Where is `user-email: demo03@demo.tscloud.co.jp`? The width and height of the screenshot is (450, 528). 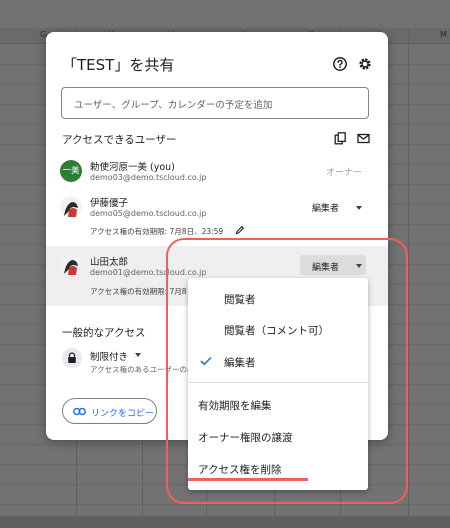
user-email: demo03@demo.tscloud.co.jp is located at coordinates (148, 177).